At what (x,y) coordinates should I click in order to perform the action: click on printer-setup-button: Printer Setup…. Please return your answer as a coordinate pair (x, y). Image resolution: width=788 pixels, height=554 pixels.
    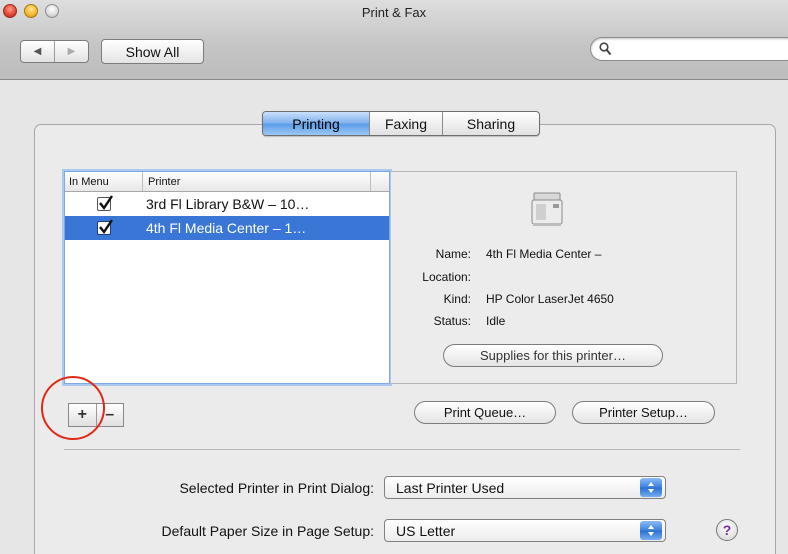
    Looking at the image, I should click on (643, 412).